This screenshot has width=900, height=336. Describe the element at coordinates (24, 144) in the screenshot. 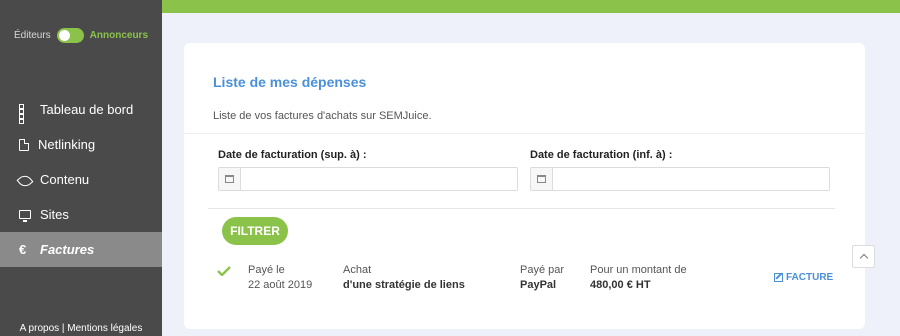

I see `document-icon` at that location.